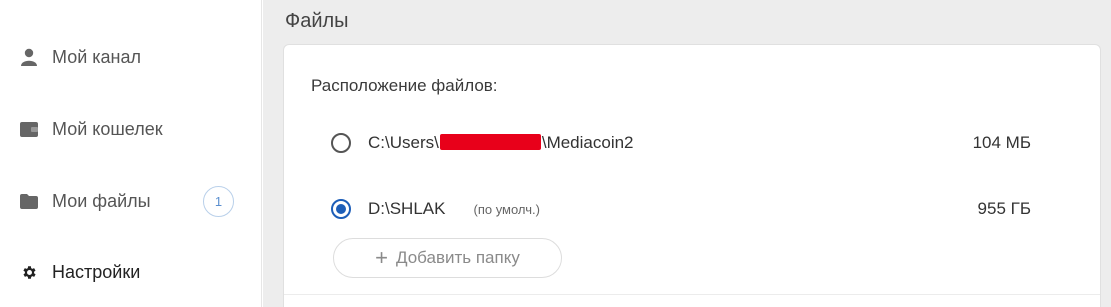 The height and width of the screenshot is (307, 1111). Describe the element at coordinates (1001, 142) in the screenshot. I see `location-size: 104 МБ` at that location.